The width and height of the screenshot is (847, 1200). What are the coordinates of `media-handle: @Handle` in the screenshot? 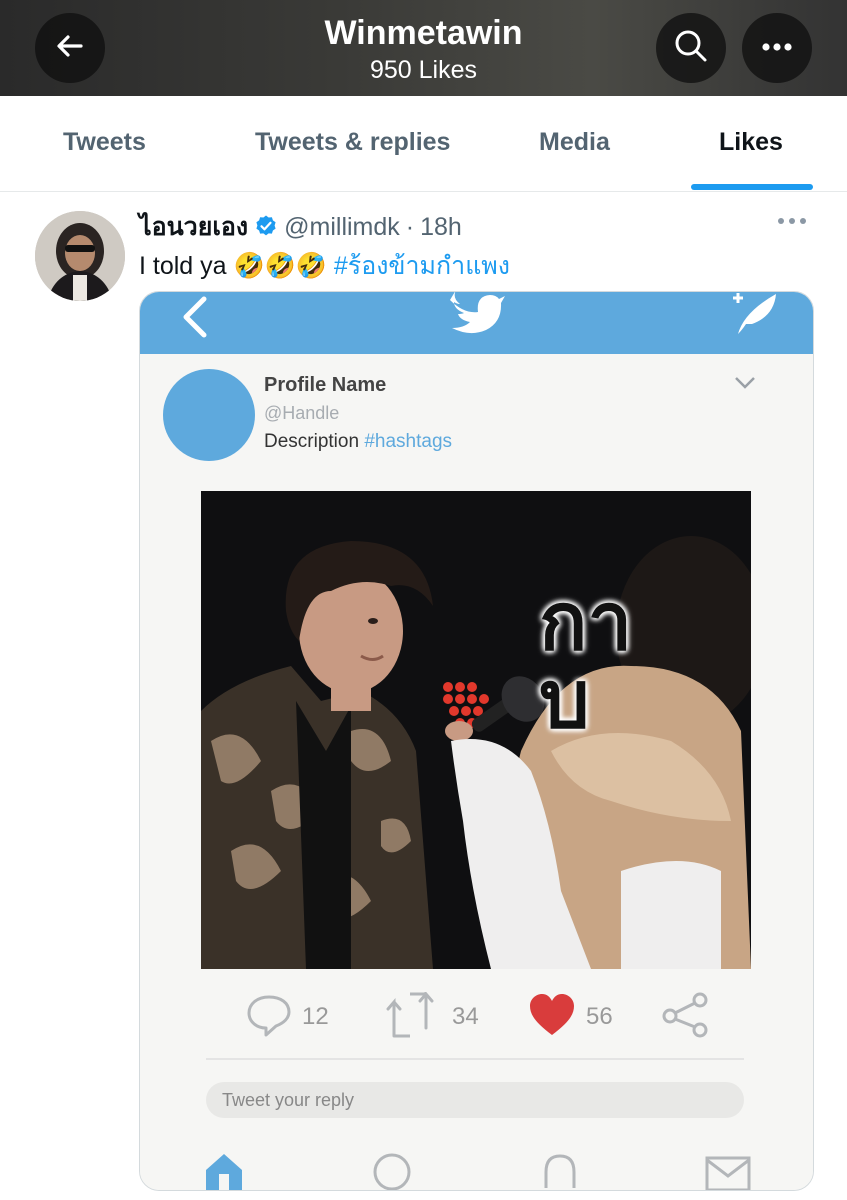 It's located at (302, 413).